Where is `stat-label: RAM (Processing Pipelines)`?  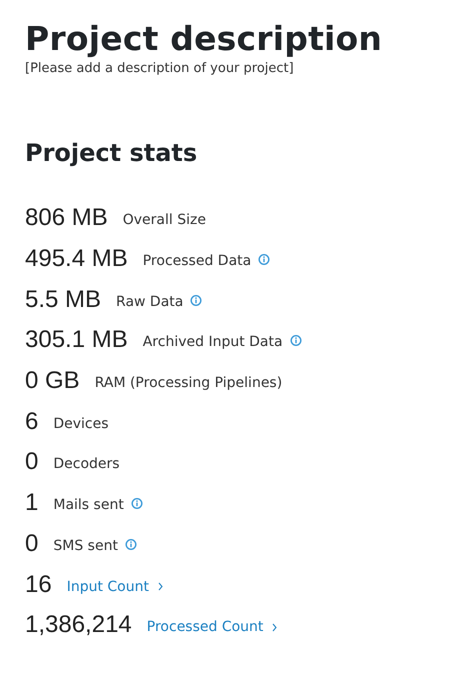 stat-label: RAM (Processing Pipelines) is located at coordinates (188, 383).